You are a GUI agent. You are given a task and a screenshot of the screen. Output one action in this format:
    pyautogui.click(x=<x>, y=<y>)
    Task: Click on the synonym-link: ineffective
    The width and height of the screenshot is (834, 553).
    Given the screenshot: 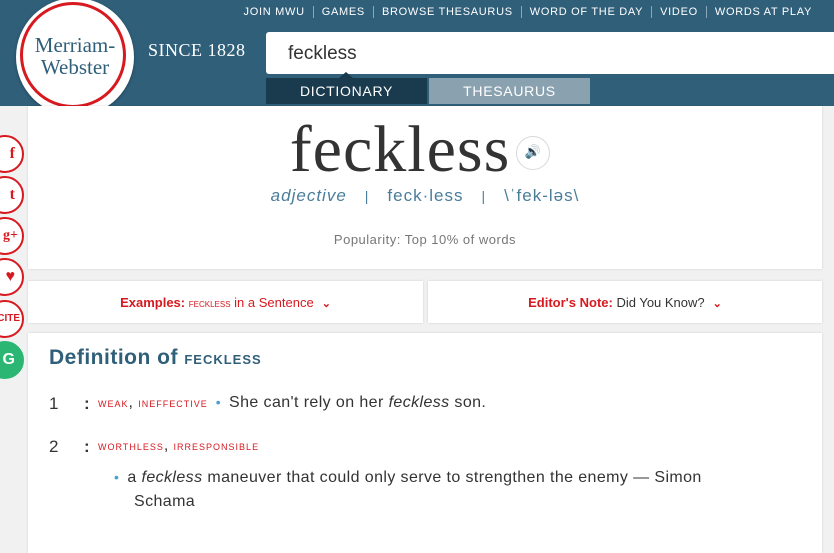 What is the action you would take?
    pyautogui.click(x=173, y=402)
    